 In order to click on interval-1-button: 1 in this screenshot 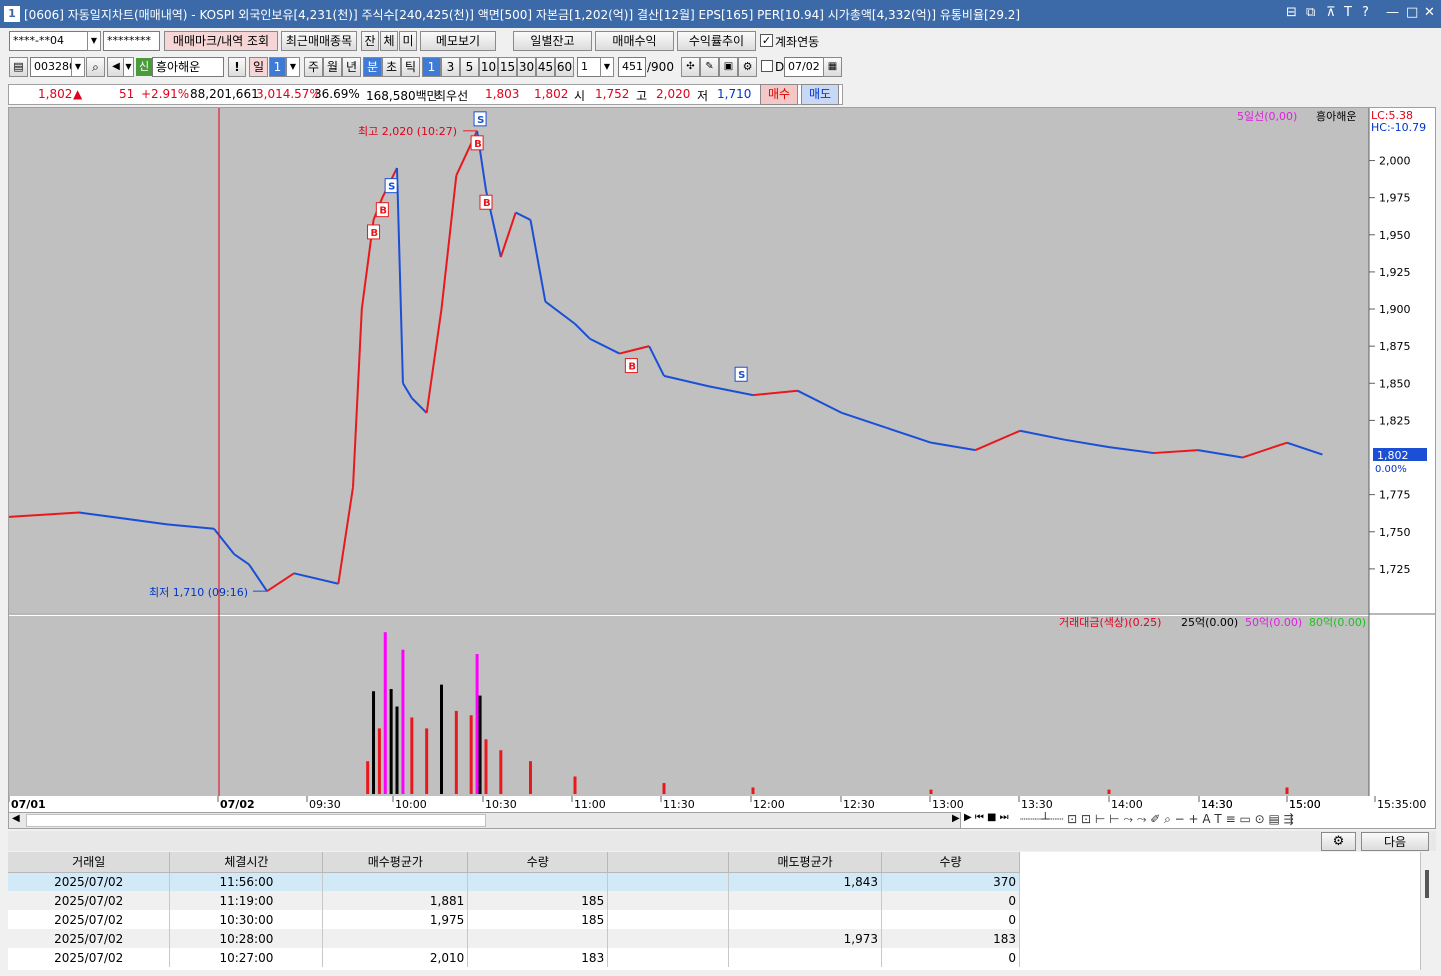, I will do `click(431, 67)`.